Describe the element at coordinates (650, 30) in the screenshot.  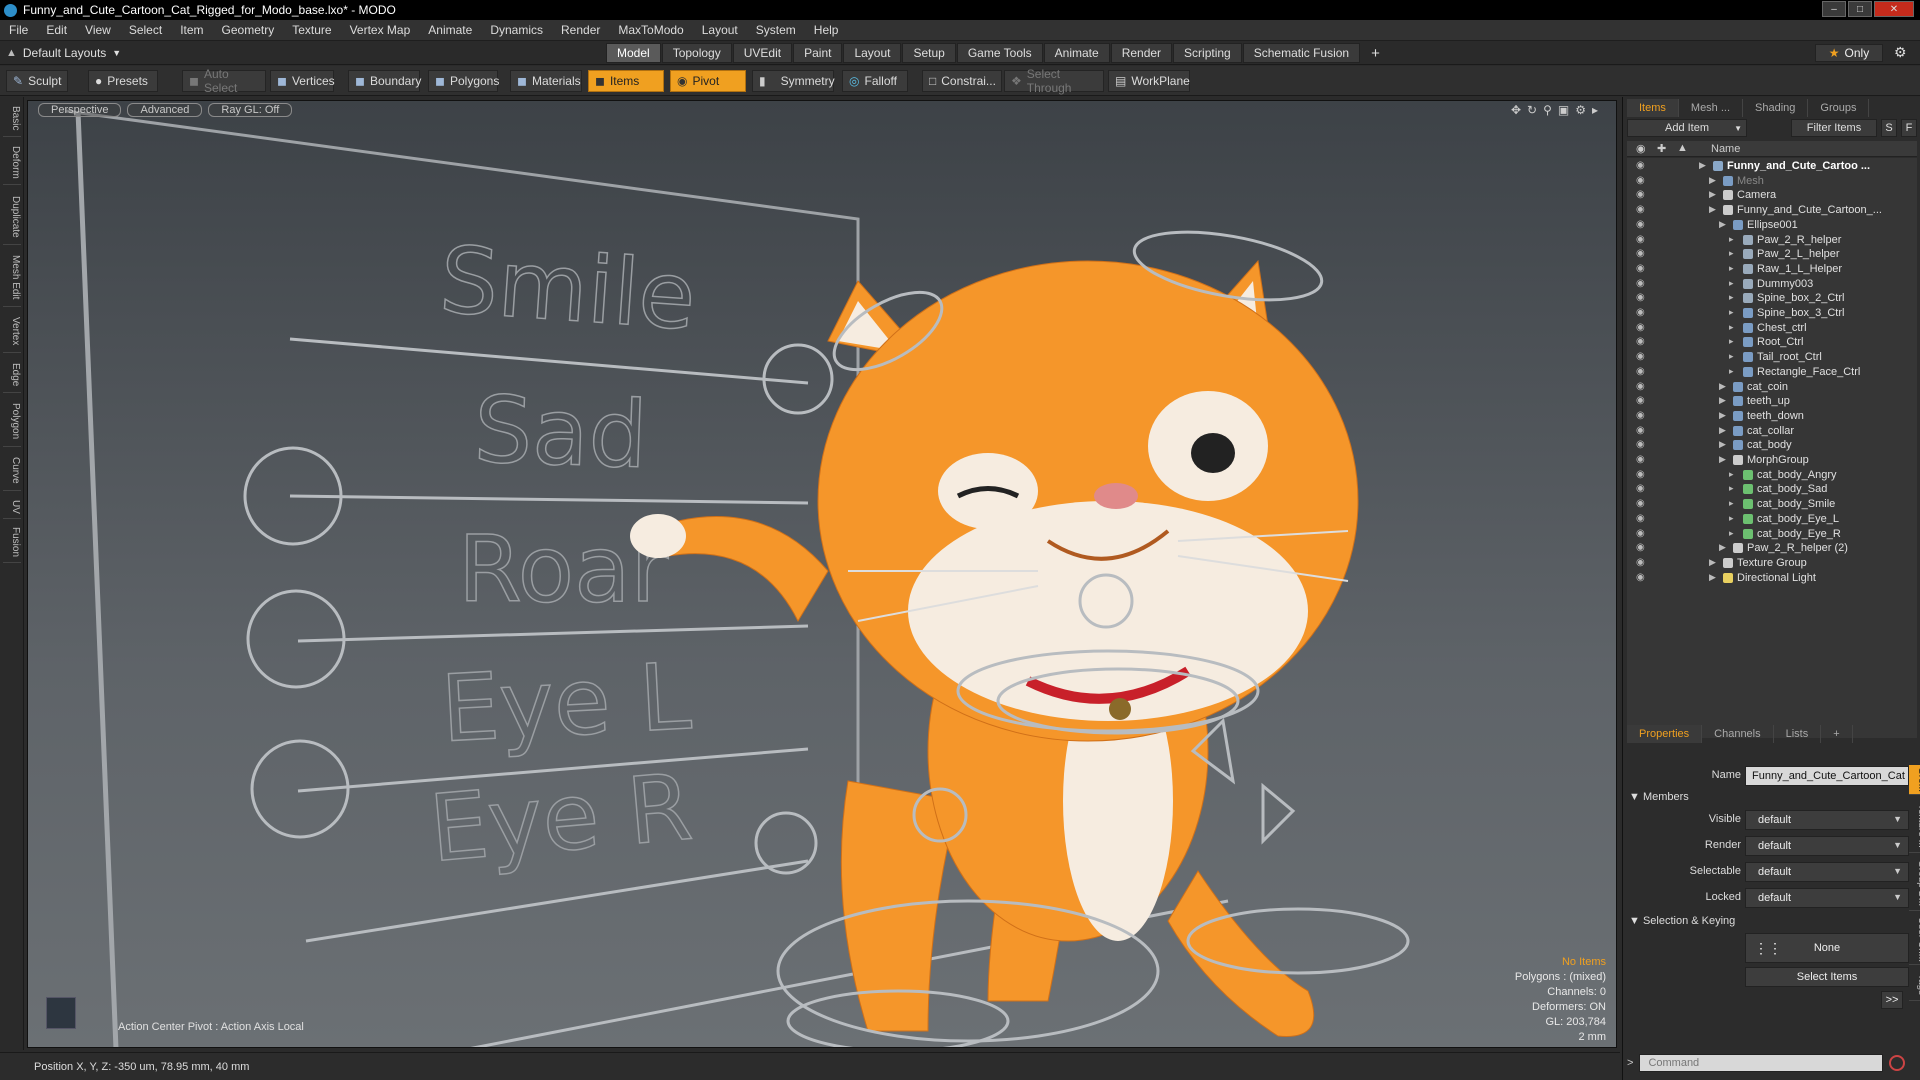
I see `menu-maxtomodo: MaxToModo` at that location.